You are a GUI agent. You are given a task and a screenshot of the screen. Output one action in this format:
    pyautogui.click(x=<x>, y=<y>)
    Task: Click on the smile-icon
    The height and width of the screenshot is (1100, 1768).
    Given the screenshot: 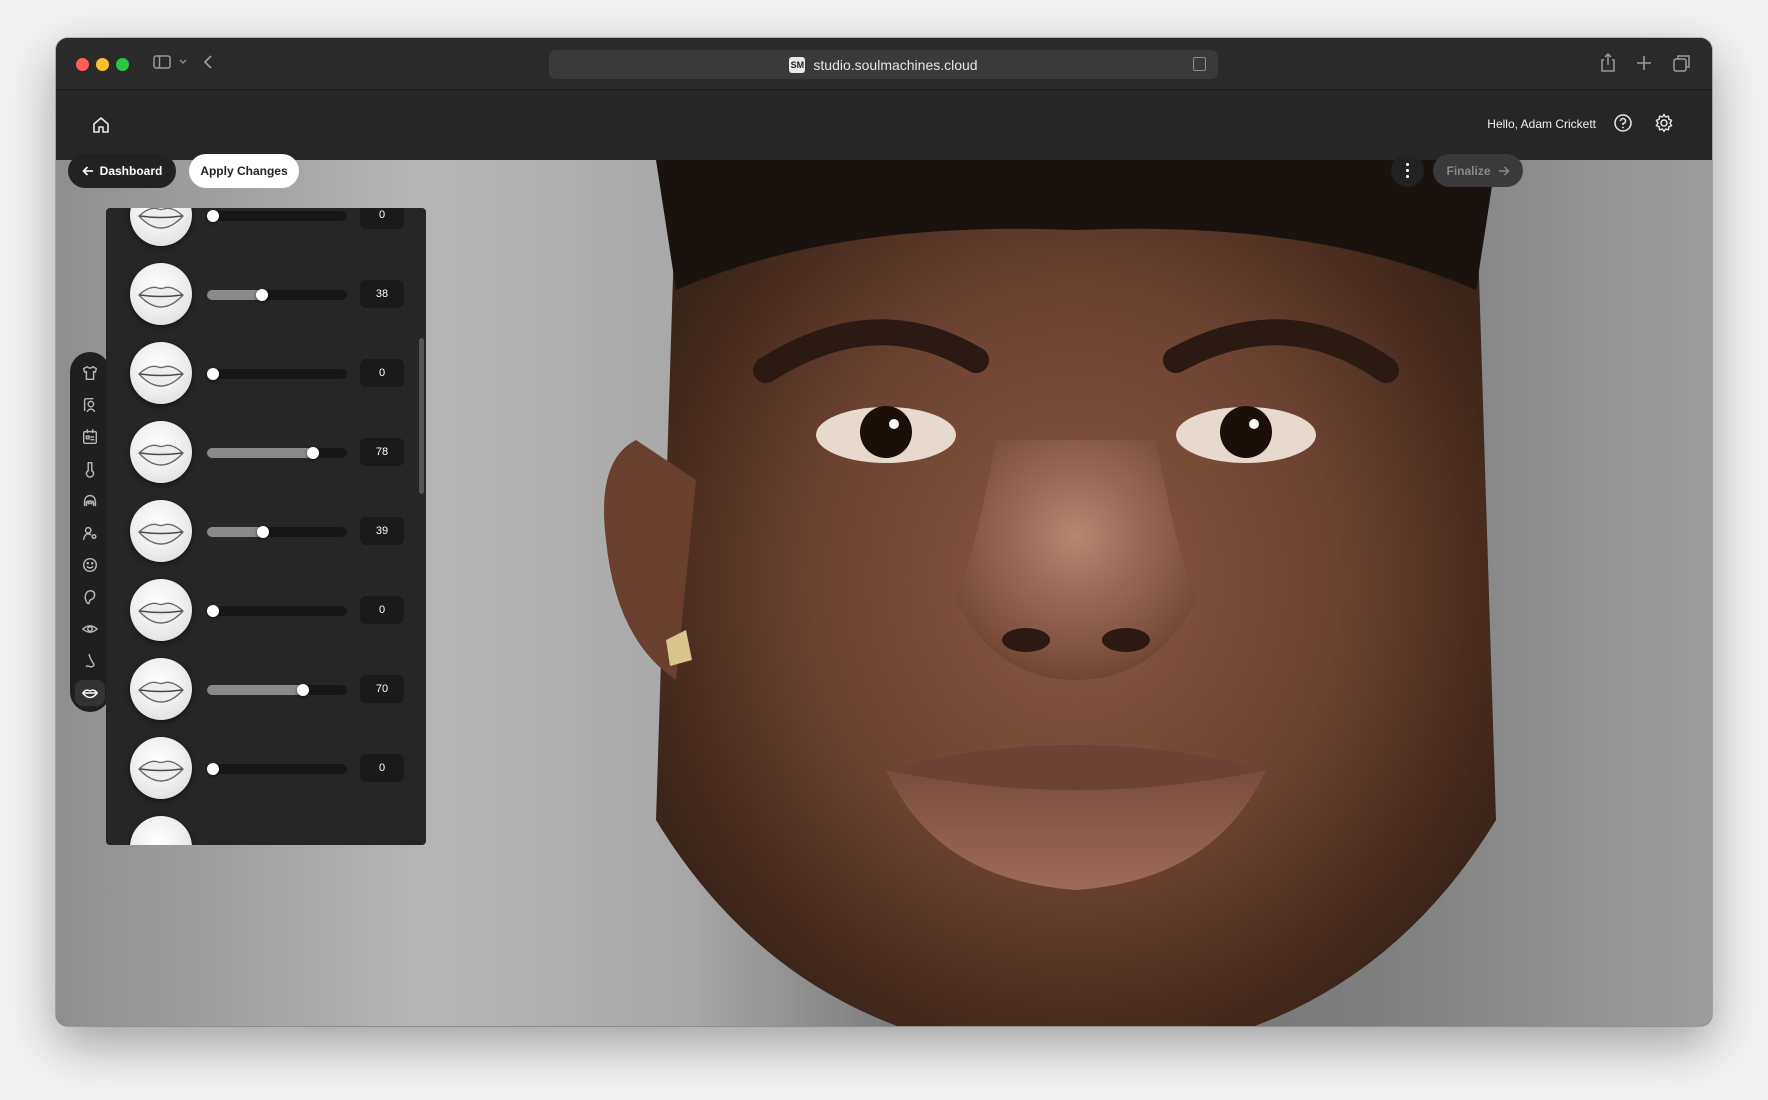 What is the action you would take?
    pyautogui.click(x=90, y=565)
    